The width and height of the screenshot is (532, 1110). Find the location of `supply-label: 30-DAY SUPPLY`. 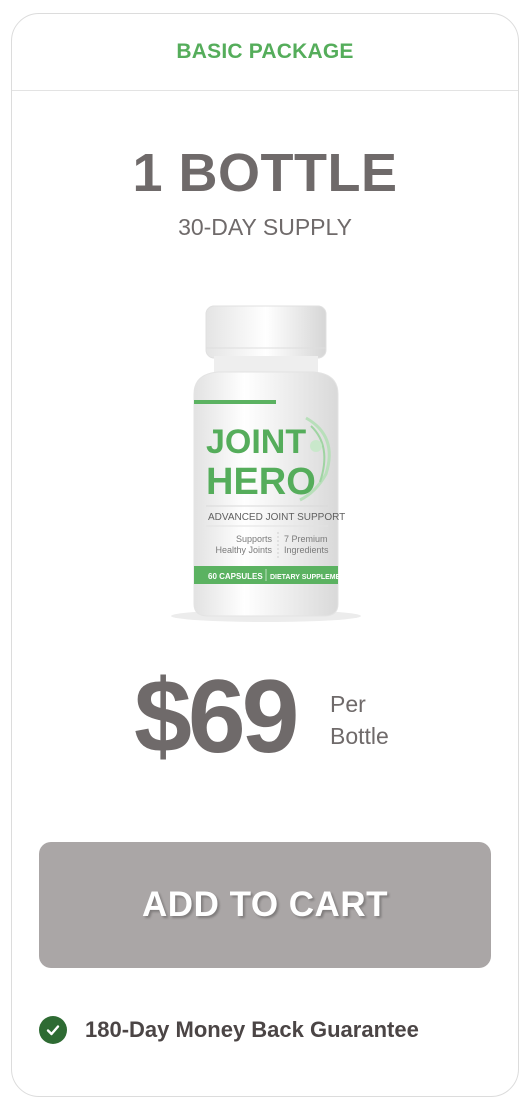

supply-label: 30-DAY SUPPLY is located at coordinates (265, 227).